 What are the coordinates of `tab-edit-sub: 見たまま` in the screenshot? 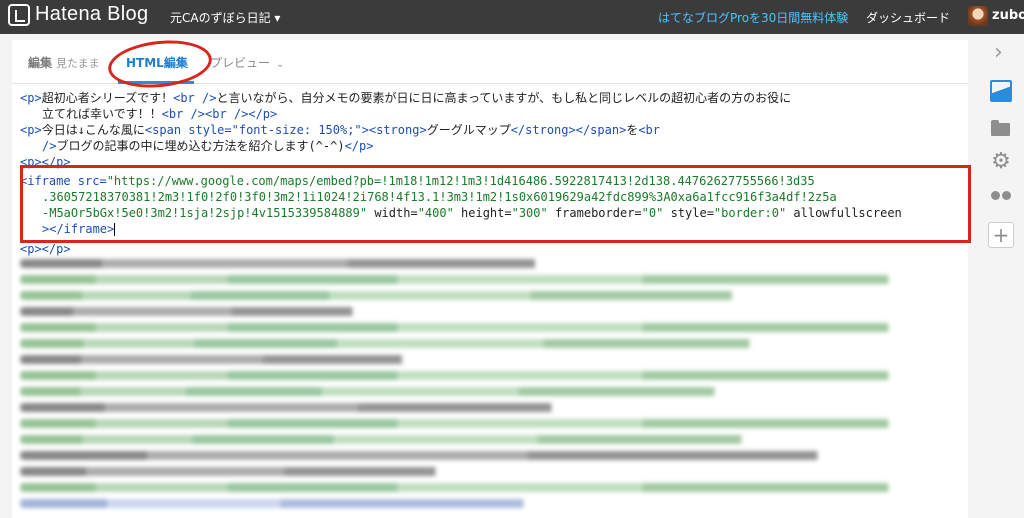 It's located at (78, 63).